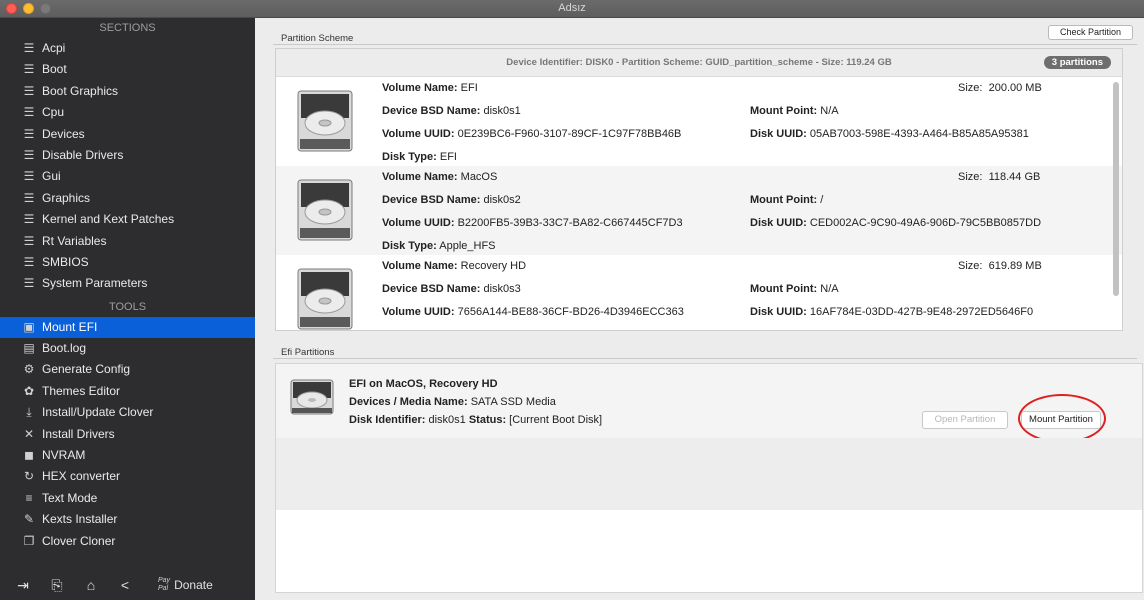 Image resolution: width=1144 pixels, height=600 pixels. Describe the element at coordinates (308, 352) in the screenshot. I see `efi-partitions-label: Efi Partitions` at that location.